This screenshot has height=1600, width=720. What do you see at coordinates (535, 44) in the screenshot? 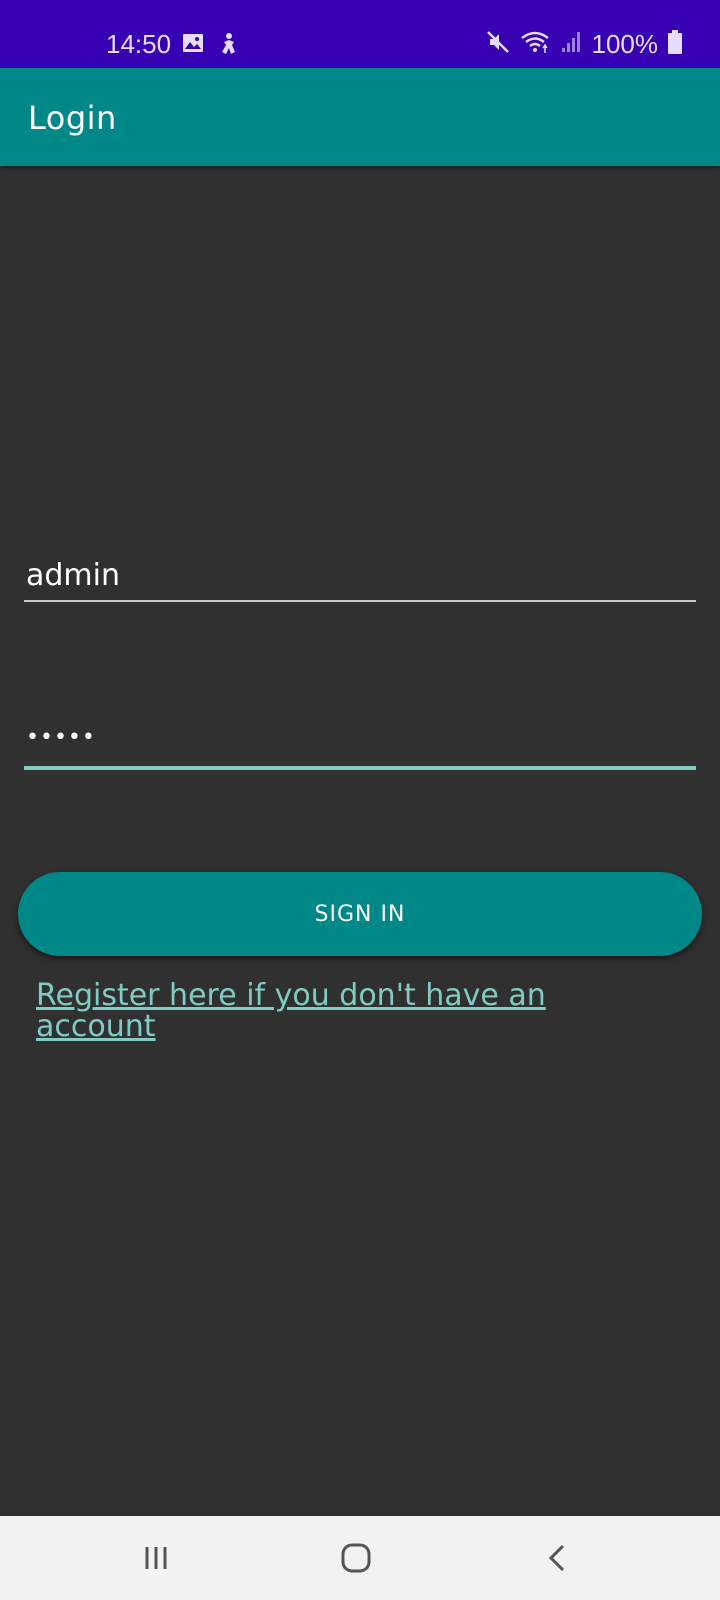
I see `wifi-icon` at bounding box center [535, 44].